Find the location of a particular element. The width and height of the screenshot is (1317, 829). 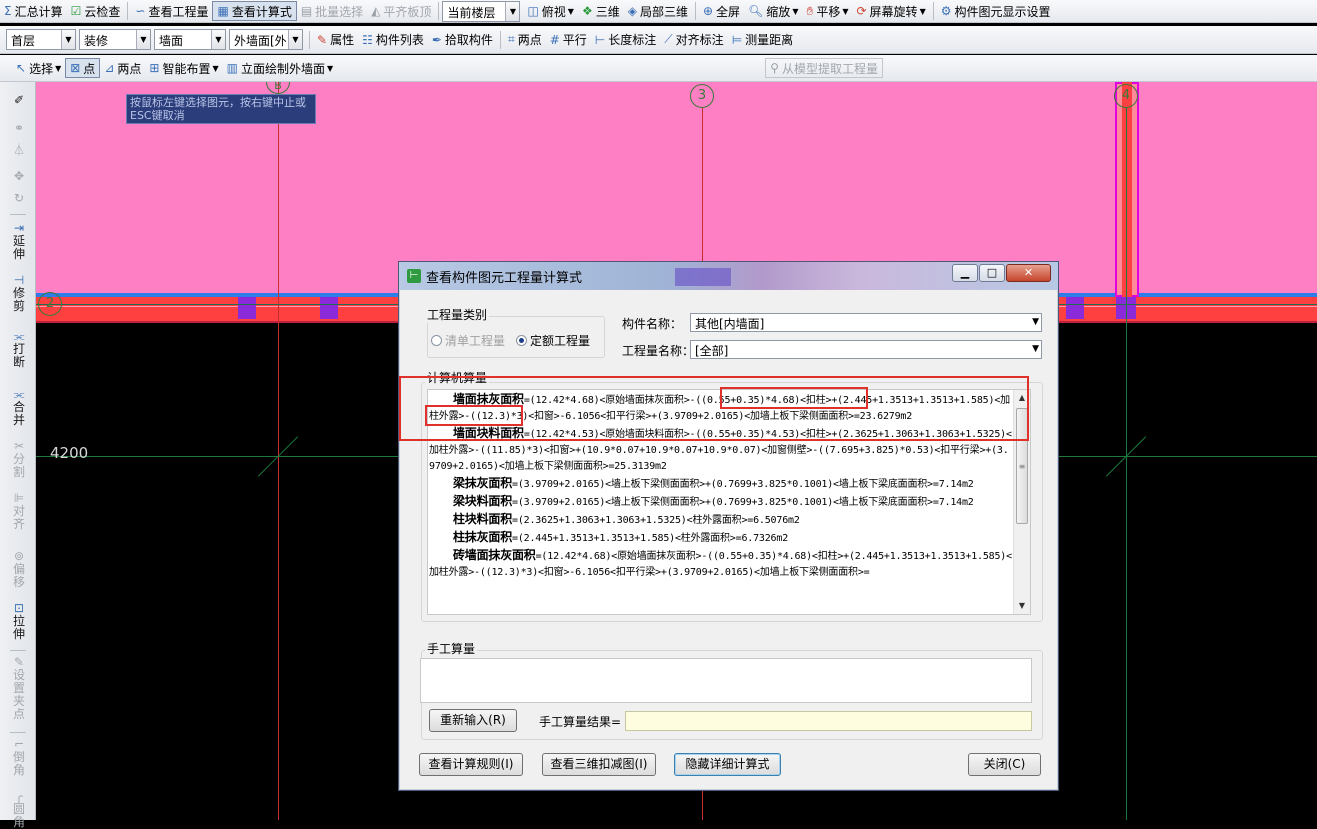

zoom-button: 🔍︎ 缩放 ▼ is located at coordinates (773, 11).